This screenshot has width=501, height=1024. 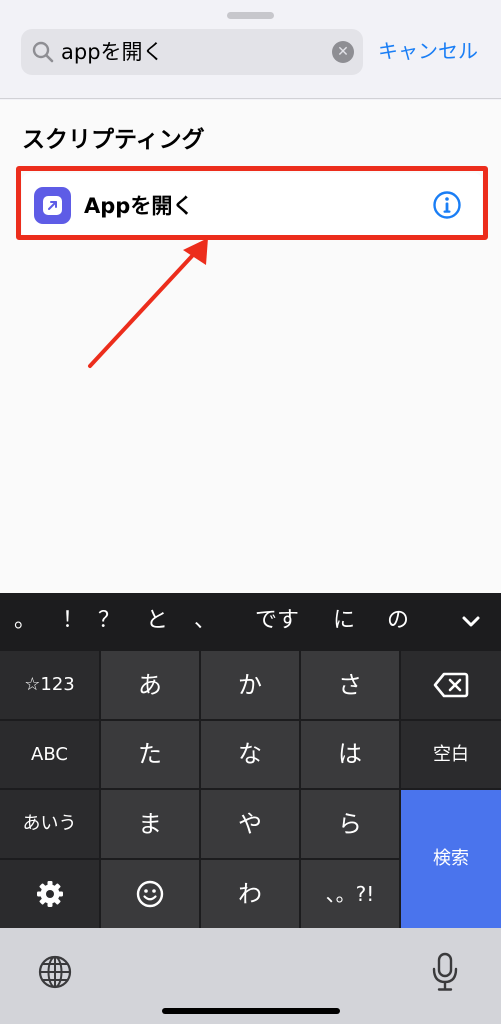 I want to click on suggestion-candidate: ？, so click(x=109, y=621).